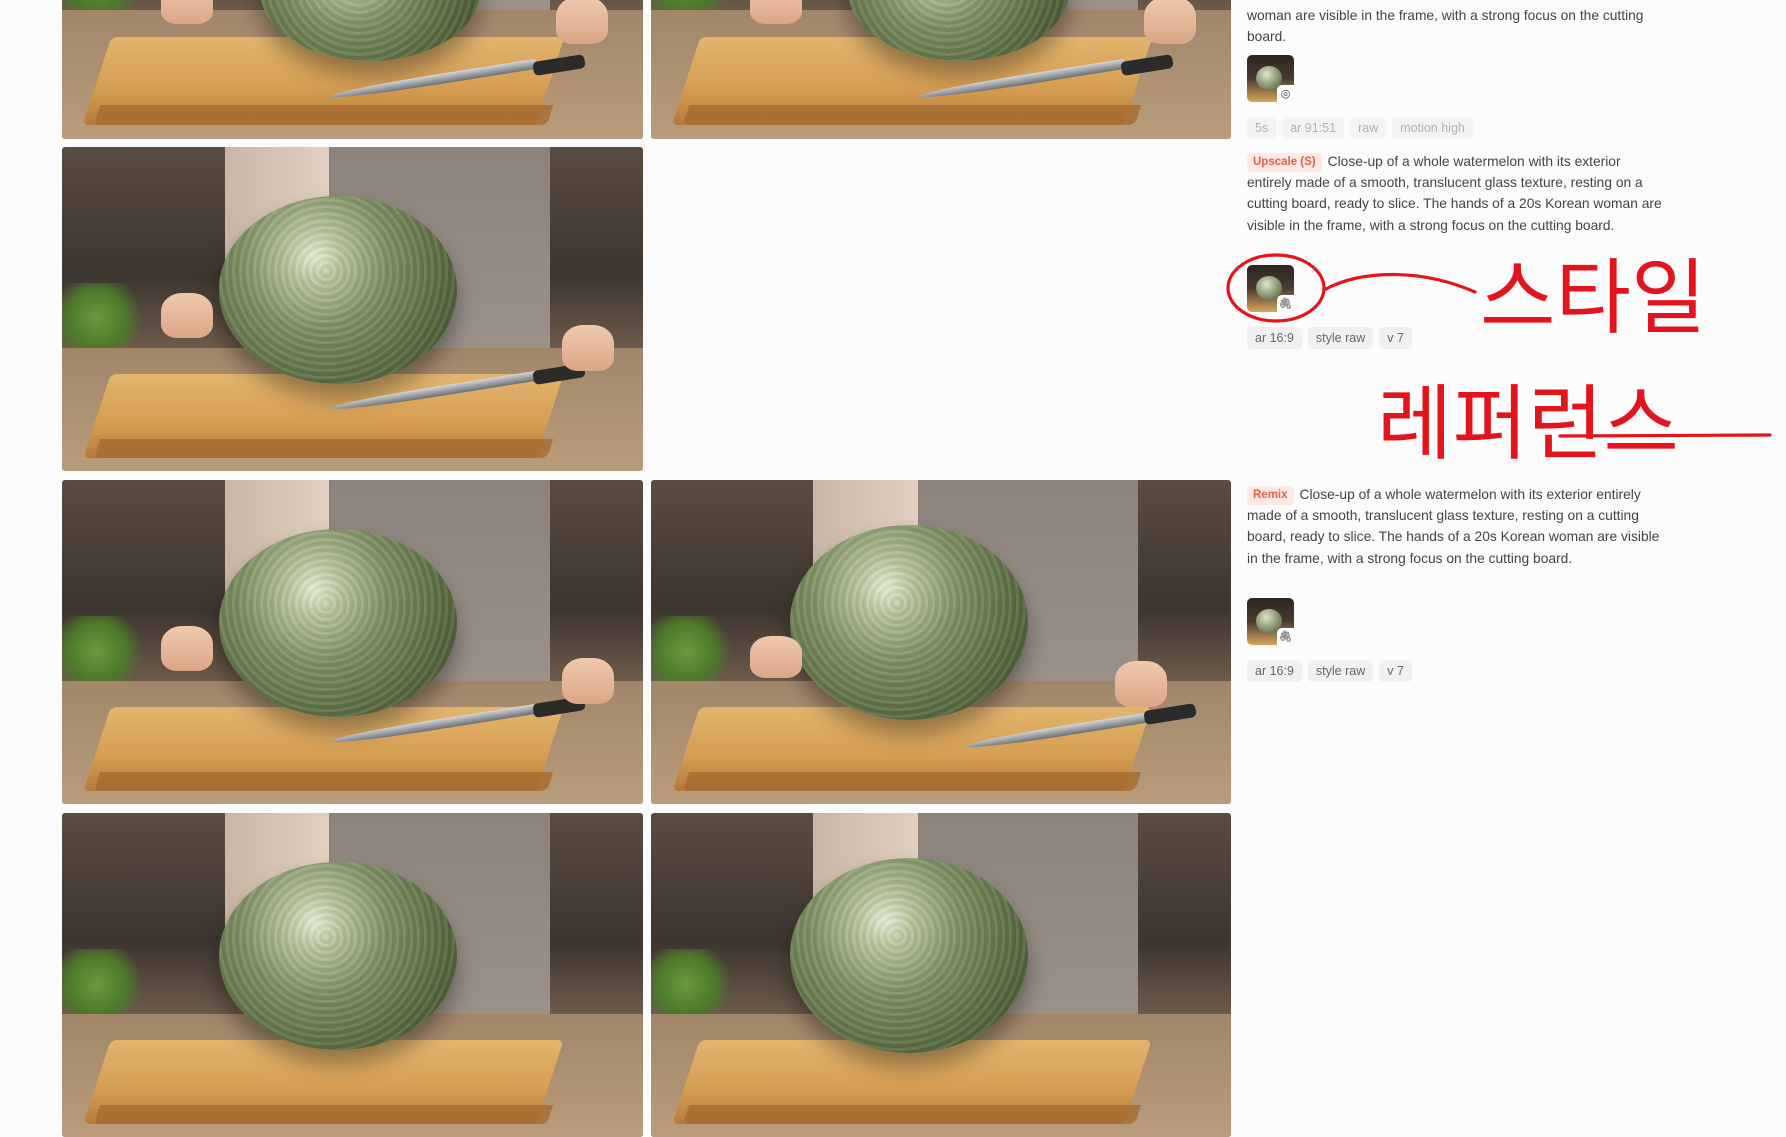  I want to click on parameter-tags: 5s ar 91:51 raw motion high, so click(1360, 128).